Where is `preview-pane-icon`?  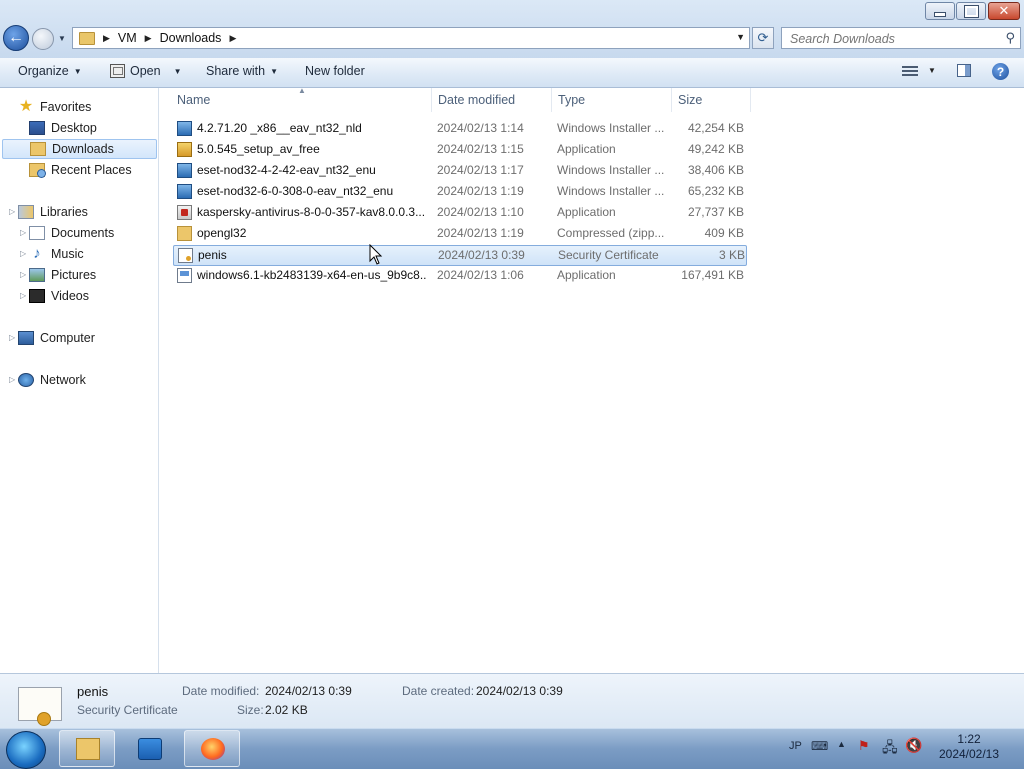 preview-pane-icon is located at coordinates (964, 70).